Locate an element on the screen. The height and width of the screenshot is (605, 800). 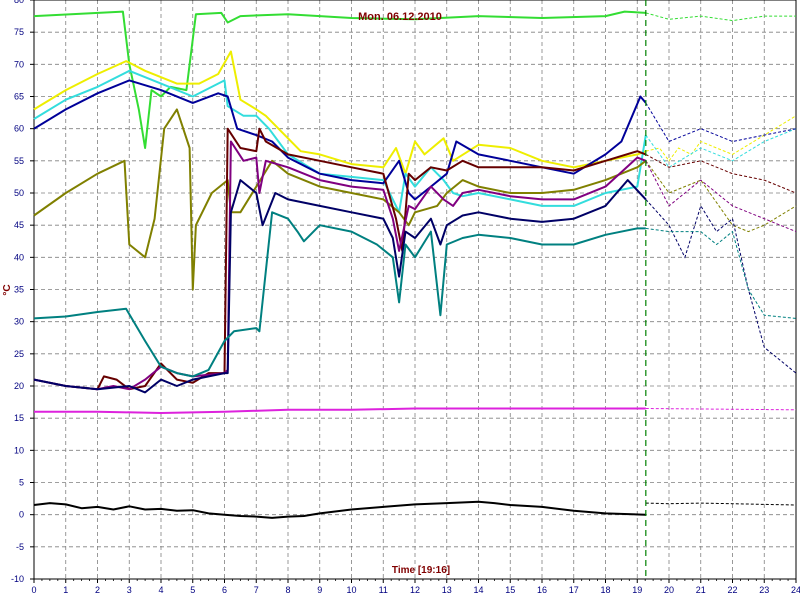
x-tick-label: 16 is located at coordinates (542, 590).